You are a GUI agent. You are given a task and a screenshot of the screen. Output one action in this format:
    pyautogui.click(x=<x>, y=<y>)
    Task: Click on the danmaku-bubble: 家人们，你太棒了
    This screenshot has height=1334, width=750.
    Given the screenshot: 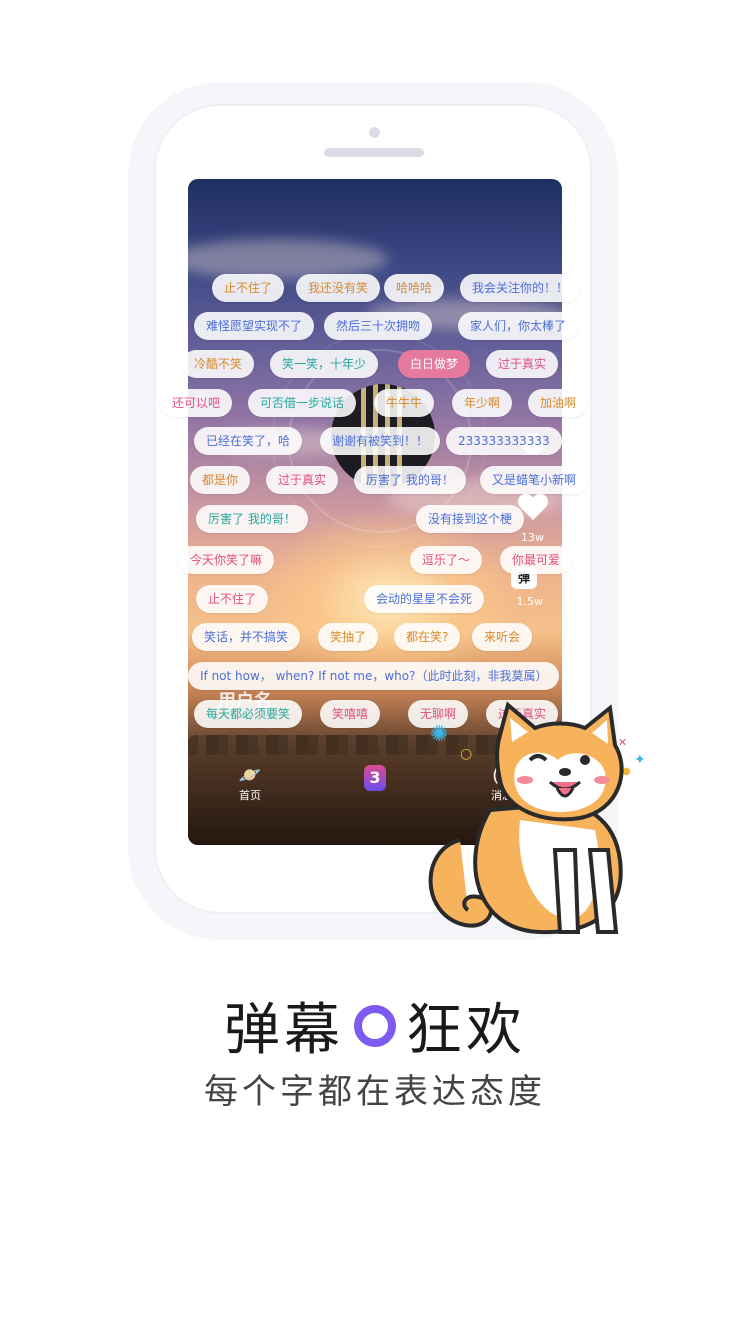 What is the action you would take?
    pyautogui.click(x=518, y=326)
    